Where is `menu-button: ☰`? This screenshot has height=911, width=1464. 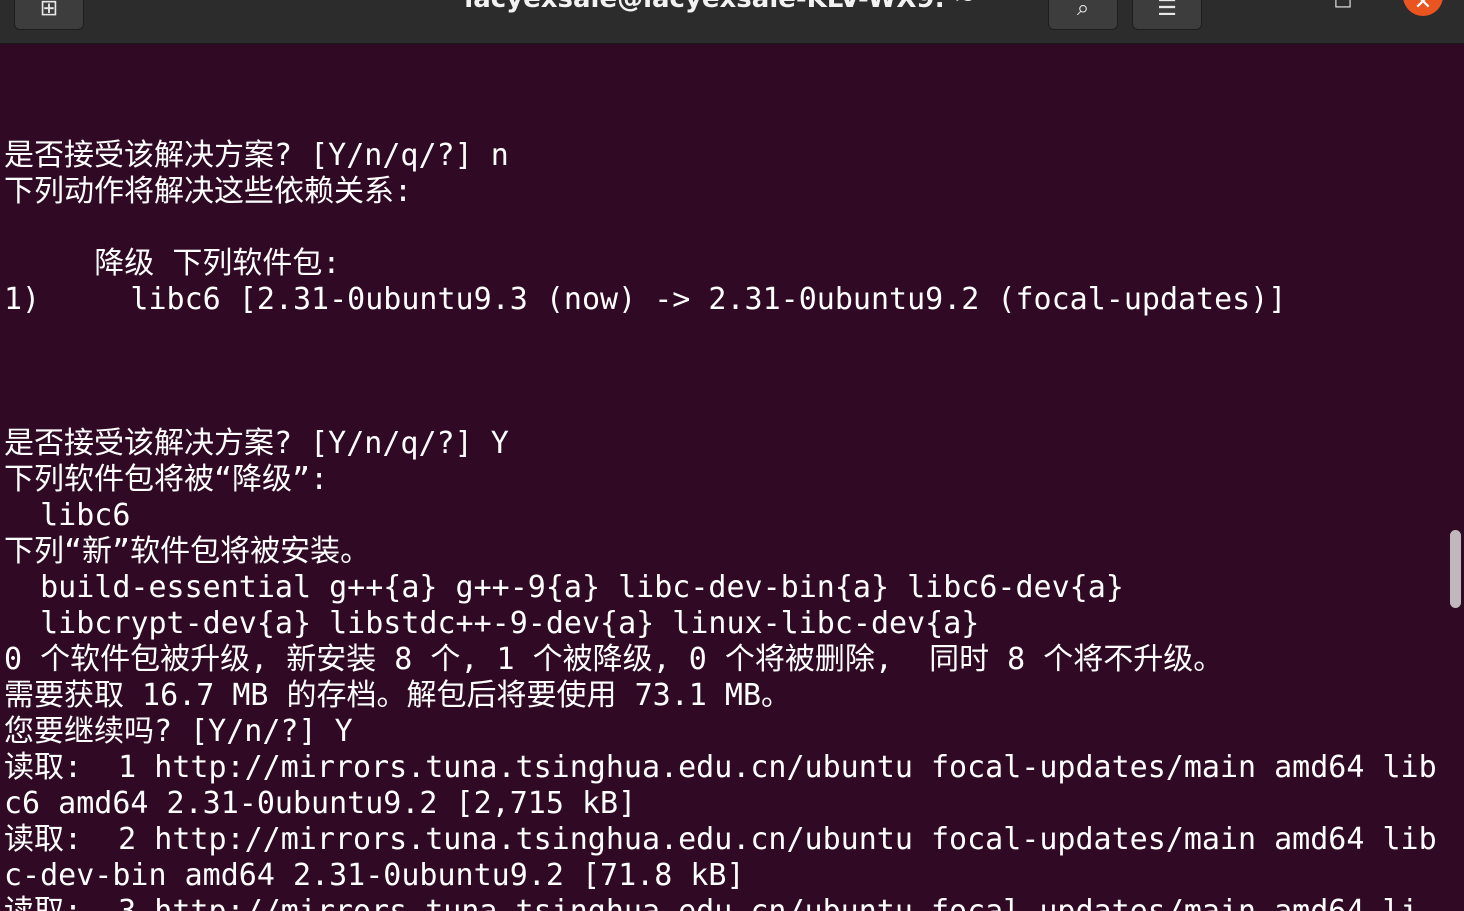
menu-button: ☰ is located at coordinates (1167, 15).